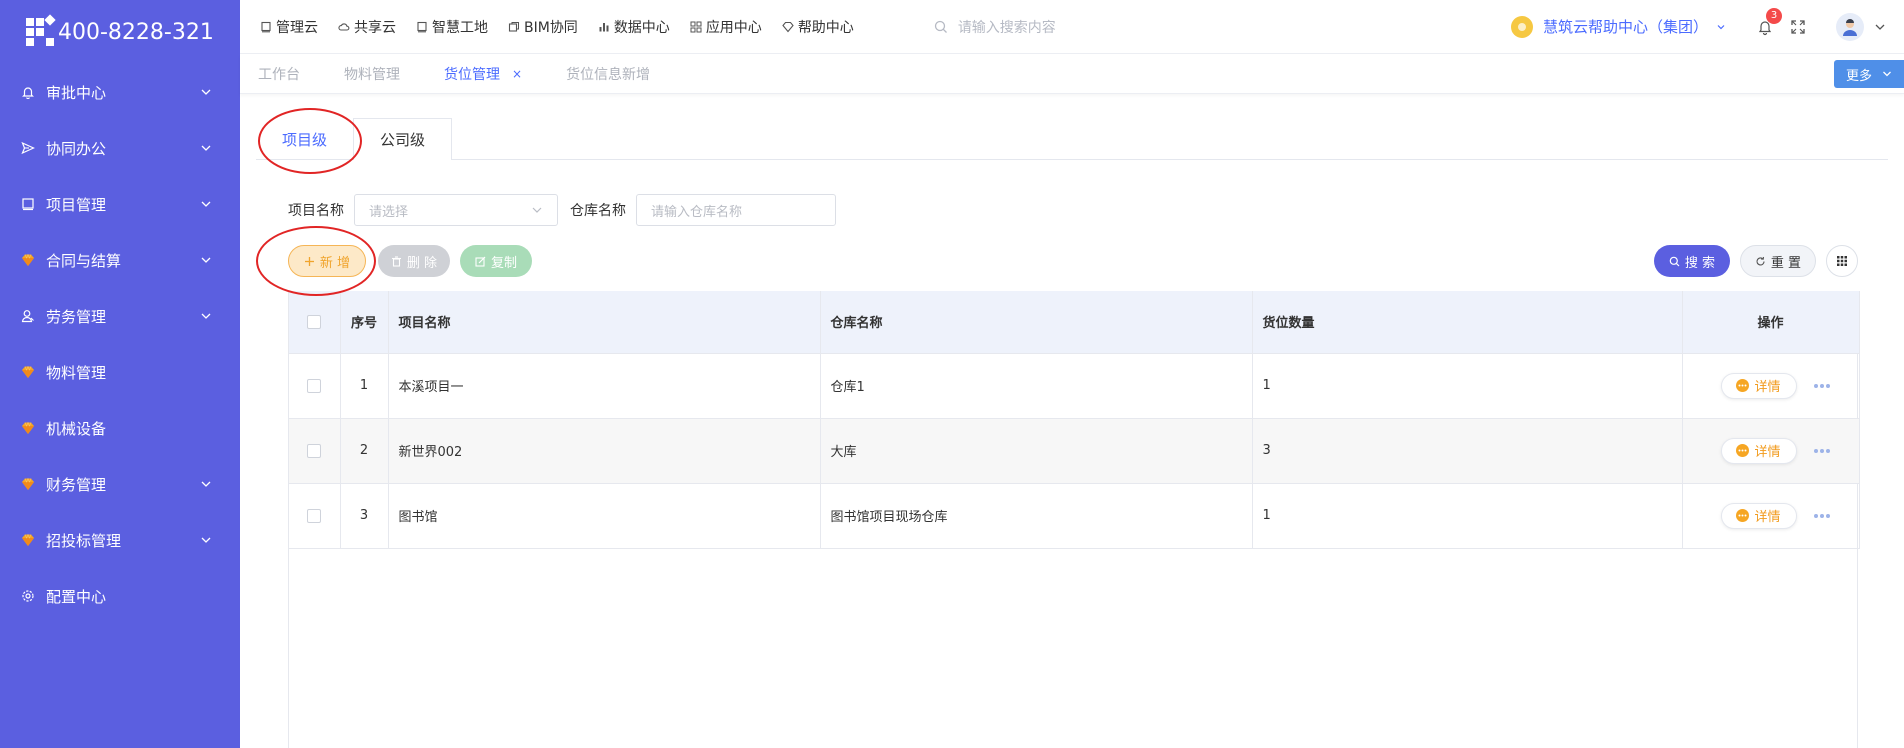  I want to click on logo-icon, so click(40, 31).